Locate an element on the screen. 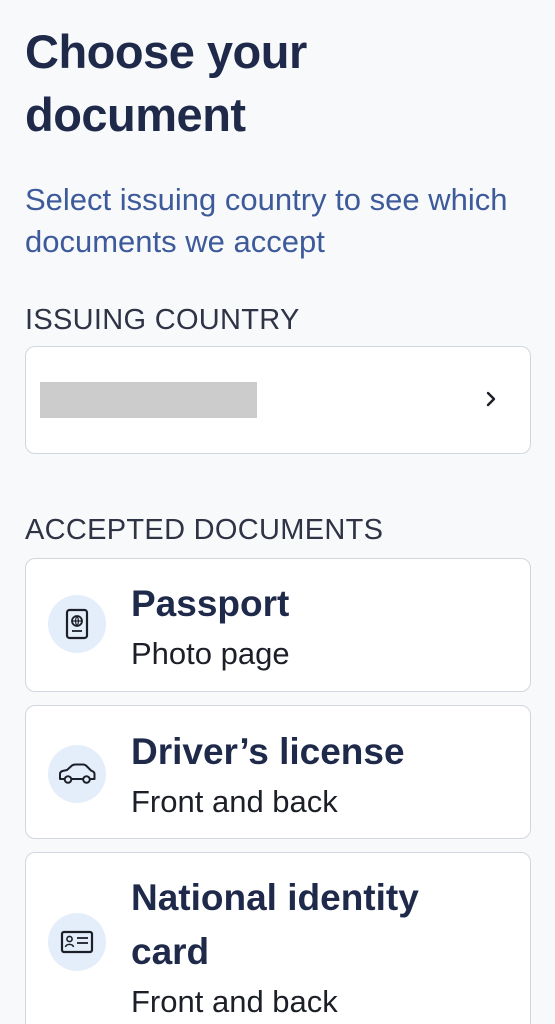 This screenshot has height=1024, width=555. issuing-country-select is located at coordinates (278, 400).